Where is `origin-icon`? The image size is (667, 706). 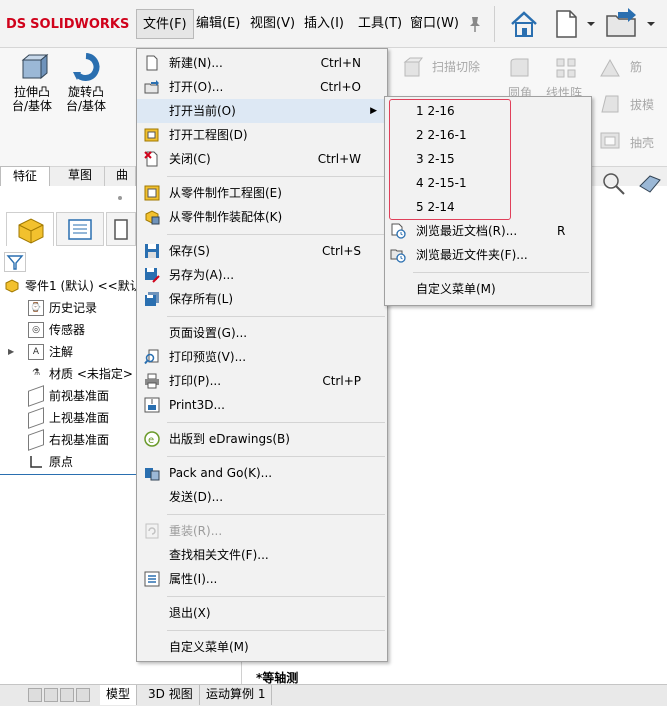
origin-icon is located at coordinates (36, 462).